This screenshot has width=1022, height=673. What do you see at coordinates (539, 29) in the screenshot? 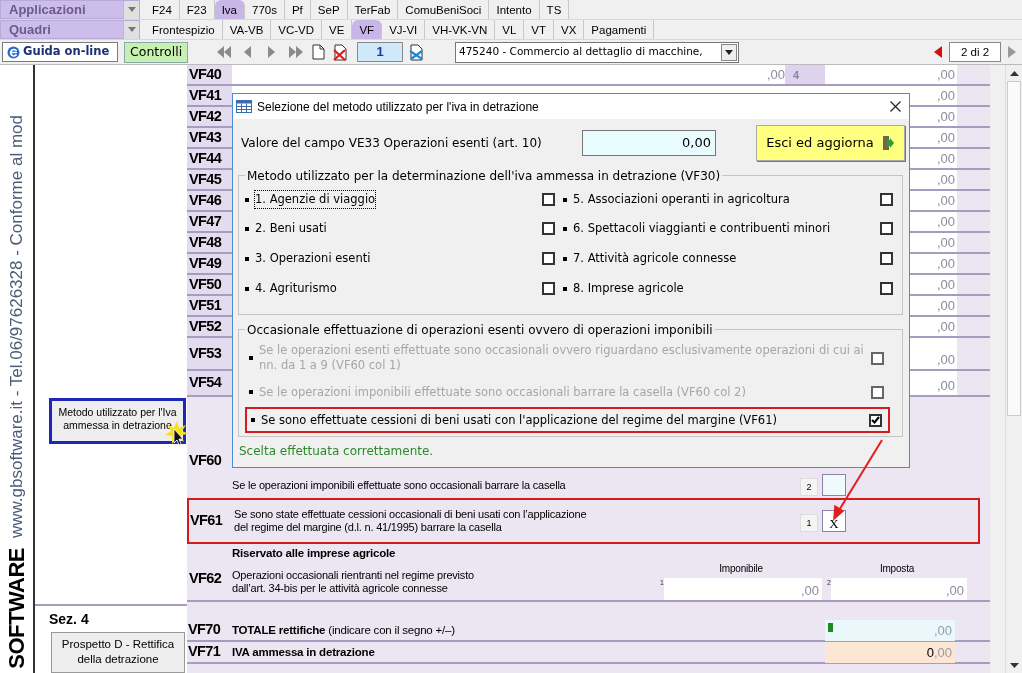
I see `tab: VT` at bounding box center [539, 29].